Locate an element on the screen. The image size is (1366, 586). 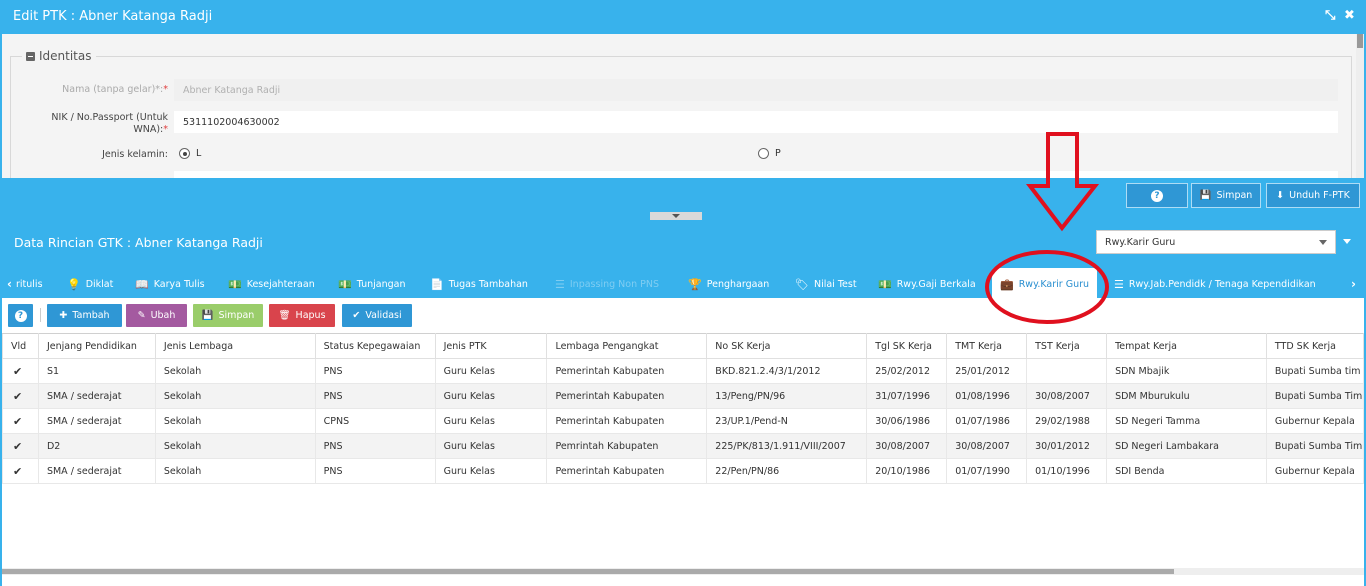
annotation-arrow is located at coordinates (1062, 182).